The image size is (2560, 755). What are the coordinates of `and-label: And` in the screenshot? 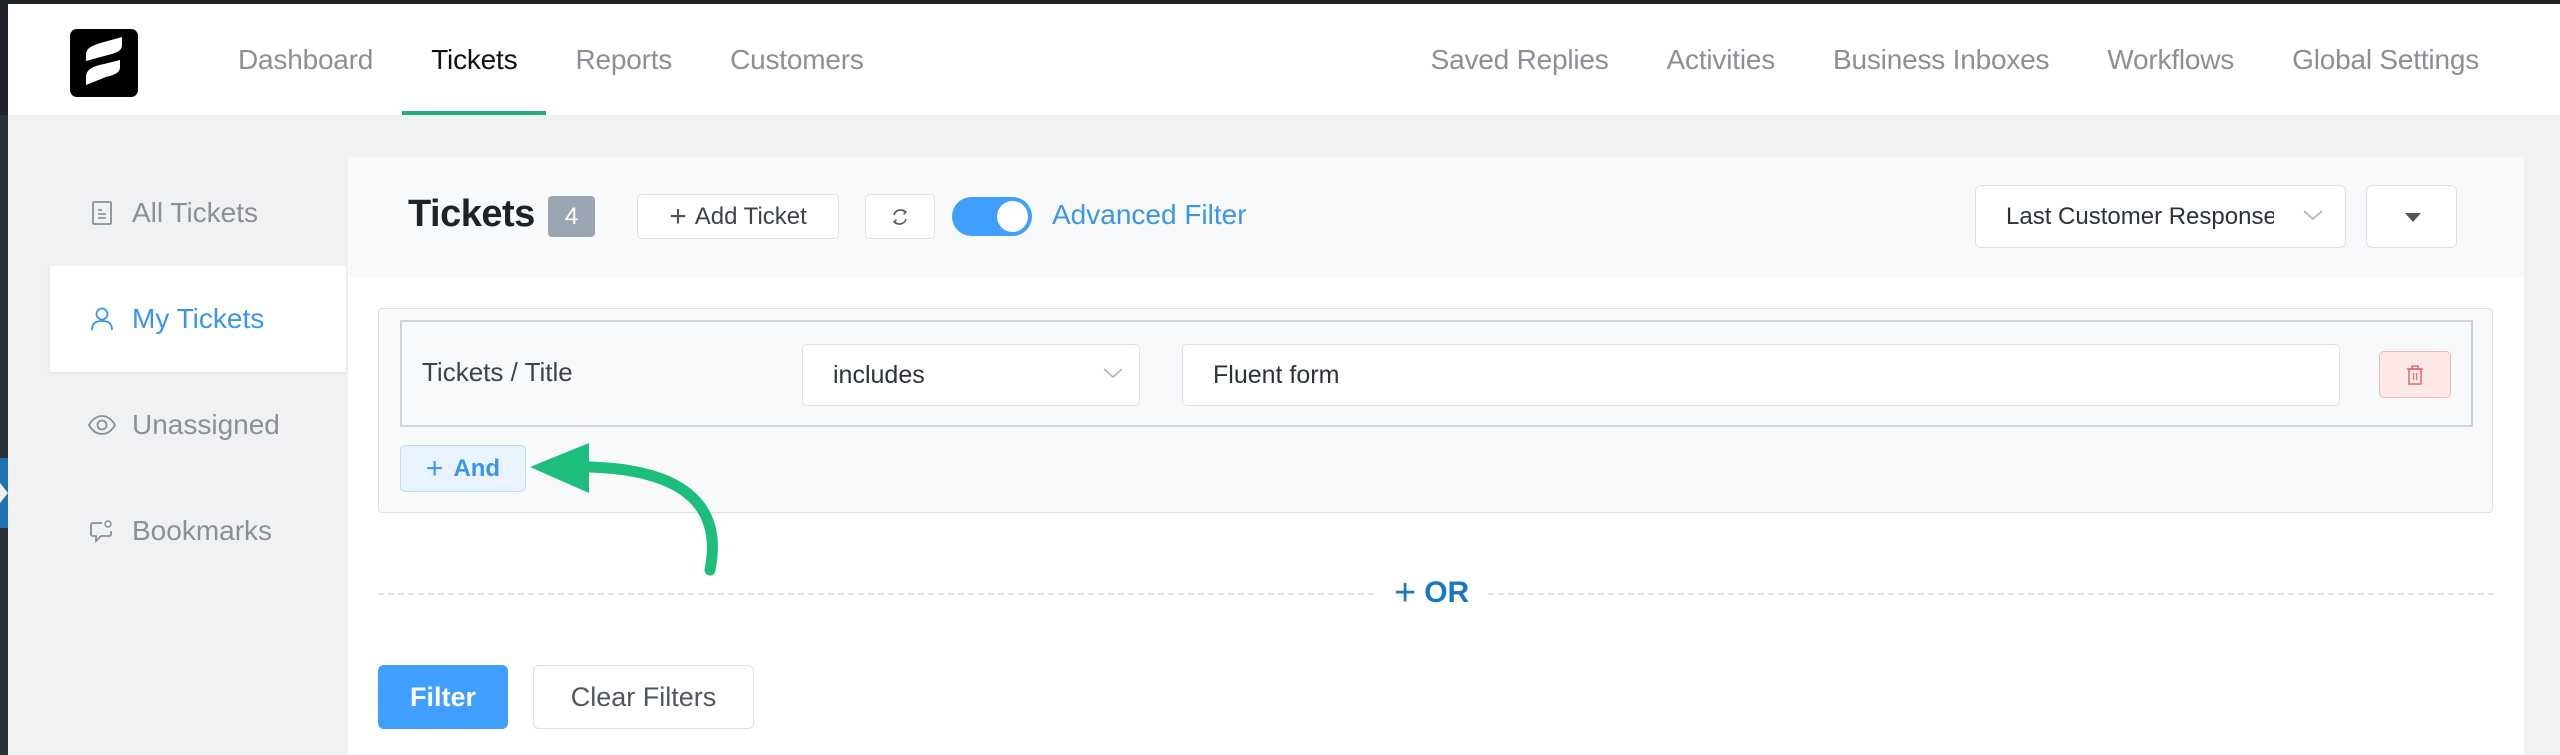 It's located at (477, 468).